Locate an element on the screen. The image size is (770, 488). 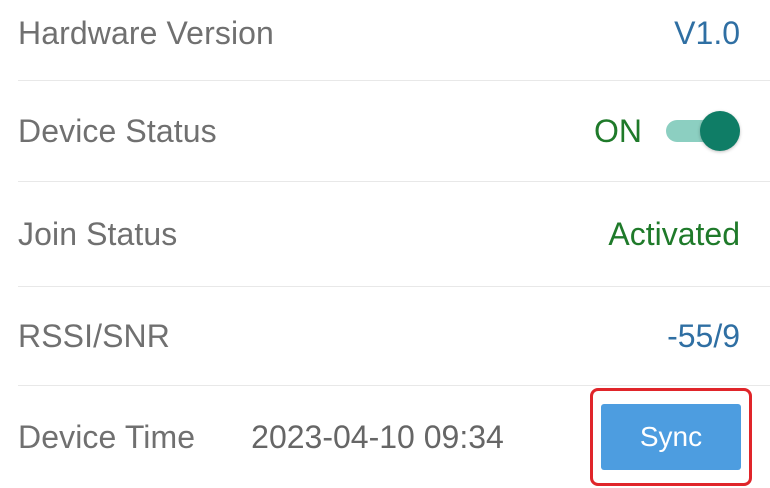
hardware-version-value: V1.0 is located at coordinates (707, 32).